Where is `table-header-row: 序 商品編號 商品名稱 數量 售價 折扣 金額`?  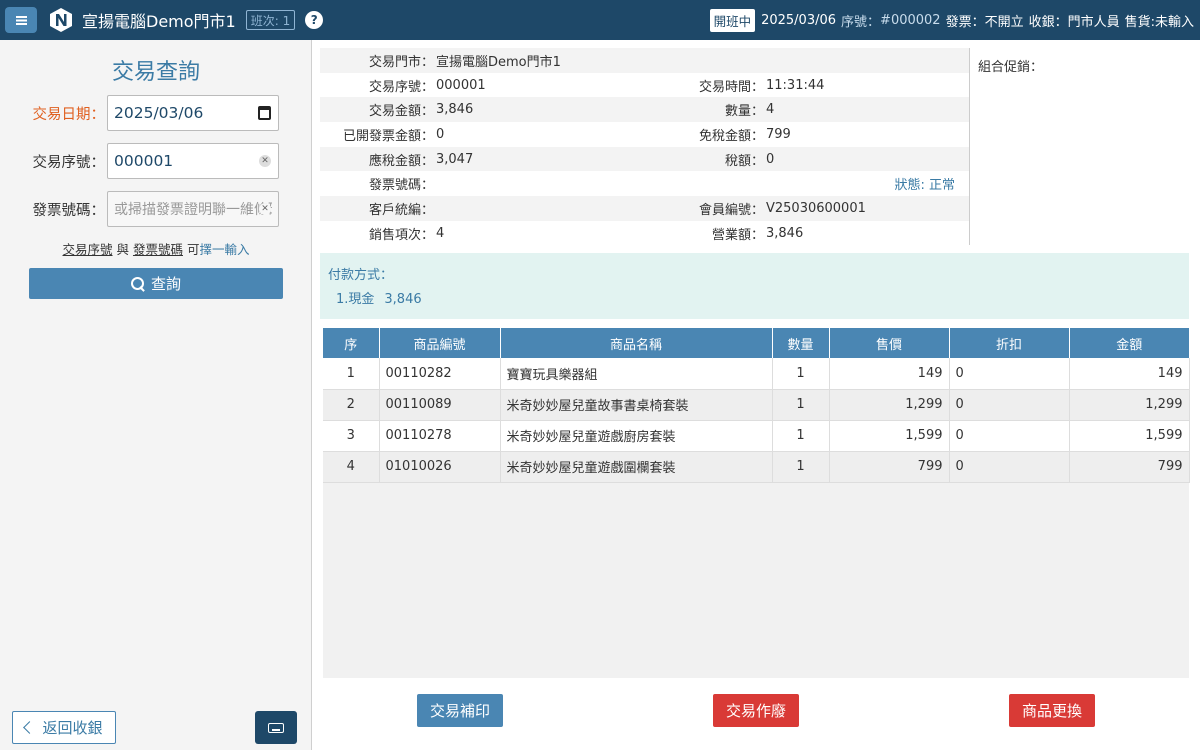 table-header-row: 序 商品編號 商品名稱 數量 售價 折扣 金額 is located at coordinates (756, 343).